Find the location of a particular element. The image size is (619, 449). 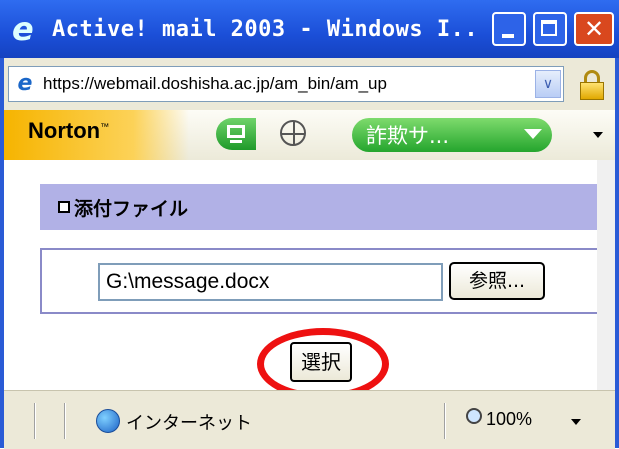

zoom-level: 100% is located at coordinates (509, 419).